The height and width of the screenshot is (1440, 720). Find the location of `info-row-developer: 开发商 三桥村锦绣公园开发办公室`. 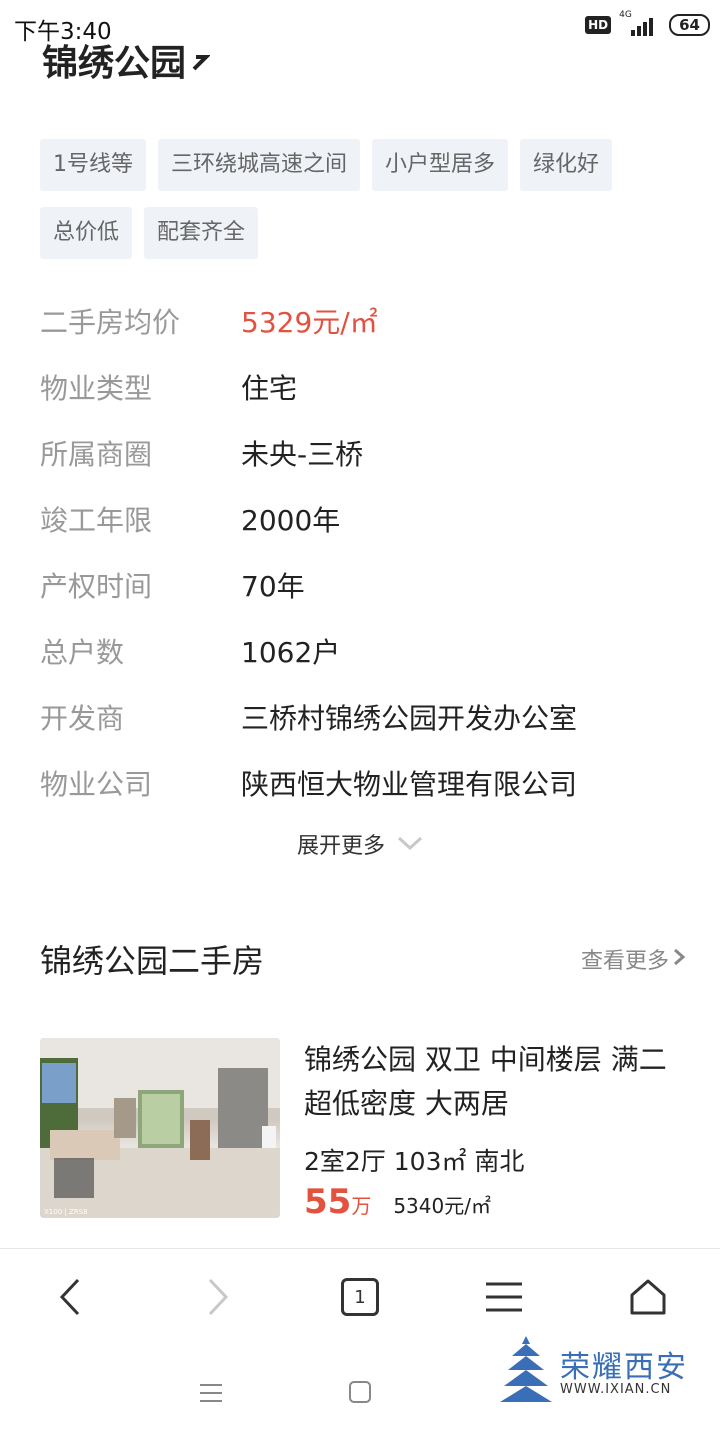

info-row-developer: 开发商 三桥村锦绣公园开发办公室 is located at coordinates (308, 717).